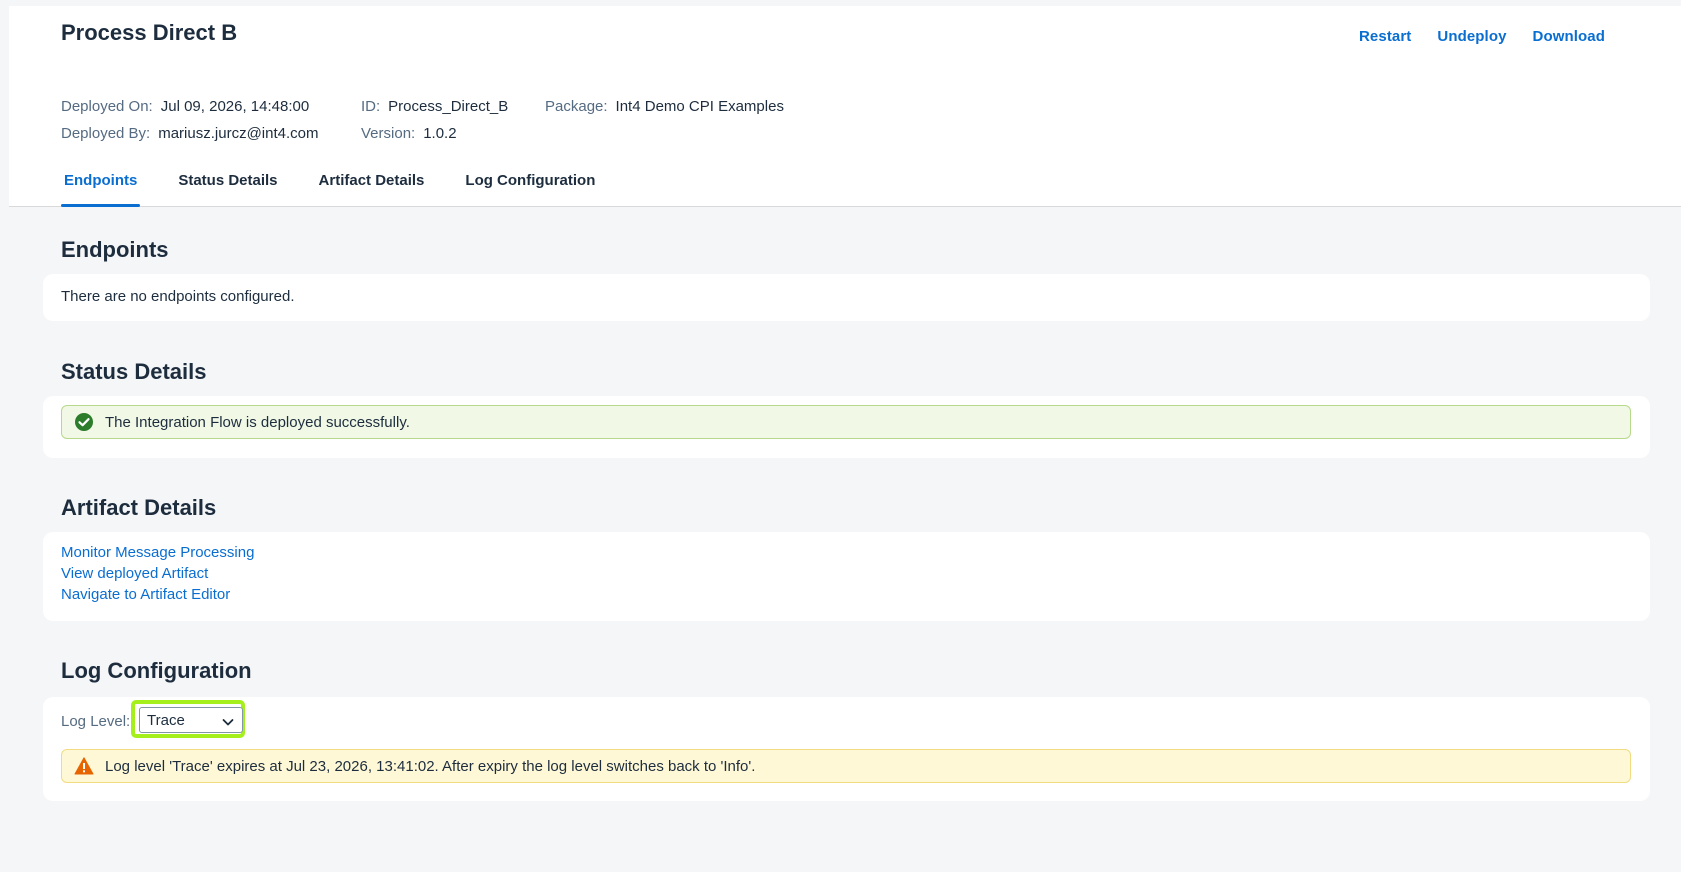 The height and width of the screenshot is (872, 1681). What do you see at coordinates (134, 371) in the screenshot?
I see `status-details-section-title: Status Details` at bounding box center [134, 371].